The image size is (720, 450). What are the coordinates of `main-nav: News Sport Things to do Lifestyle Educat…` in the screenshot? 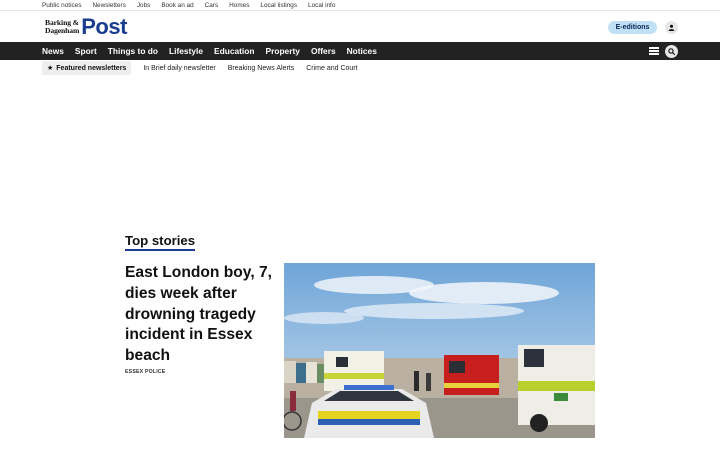 It's located at (360, 51).